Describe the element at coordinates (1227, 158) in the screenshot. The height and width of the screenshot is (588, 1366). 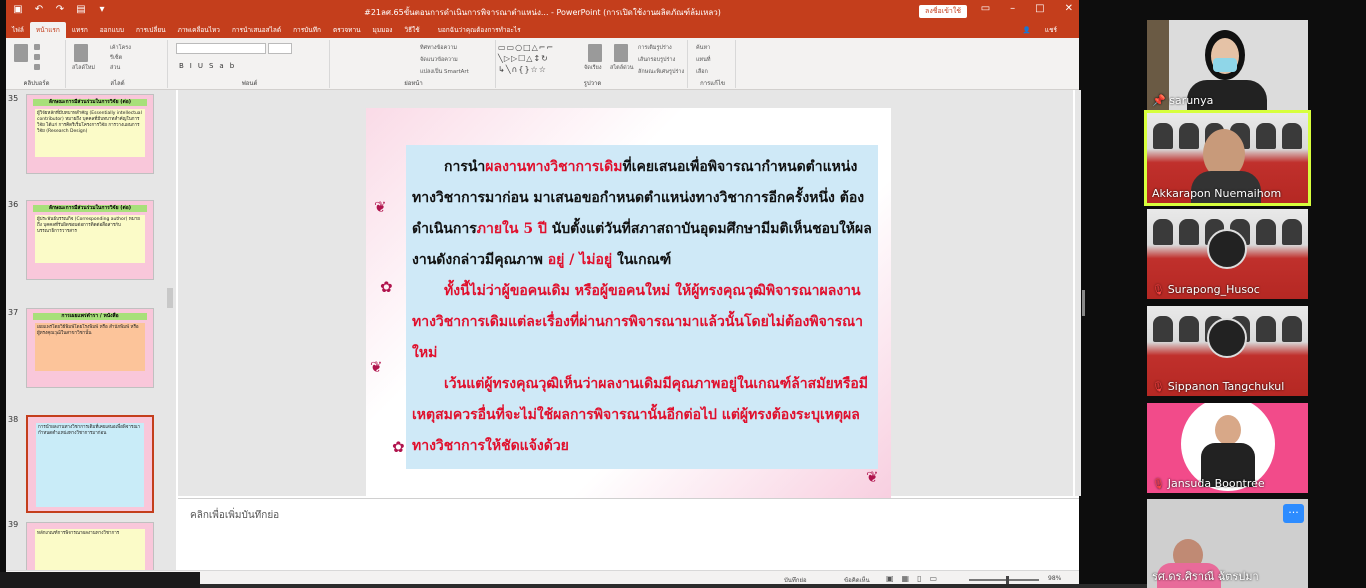
I see `video-tile-akkarapon: Akkarapon Nuemaihom` at that location.